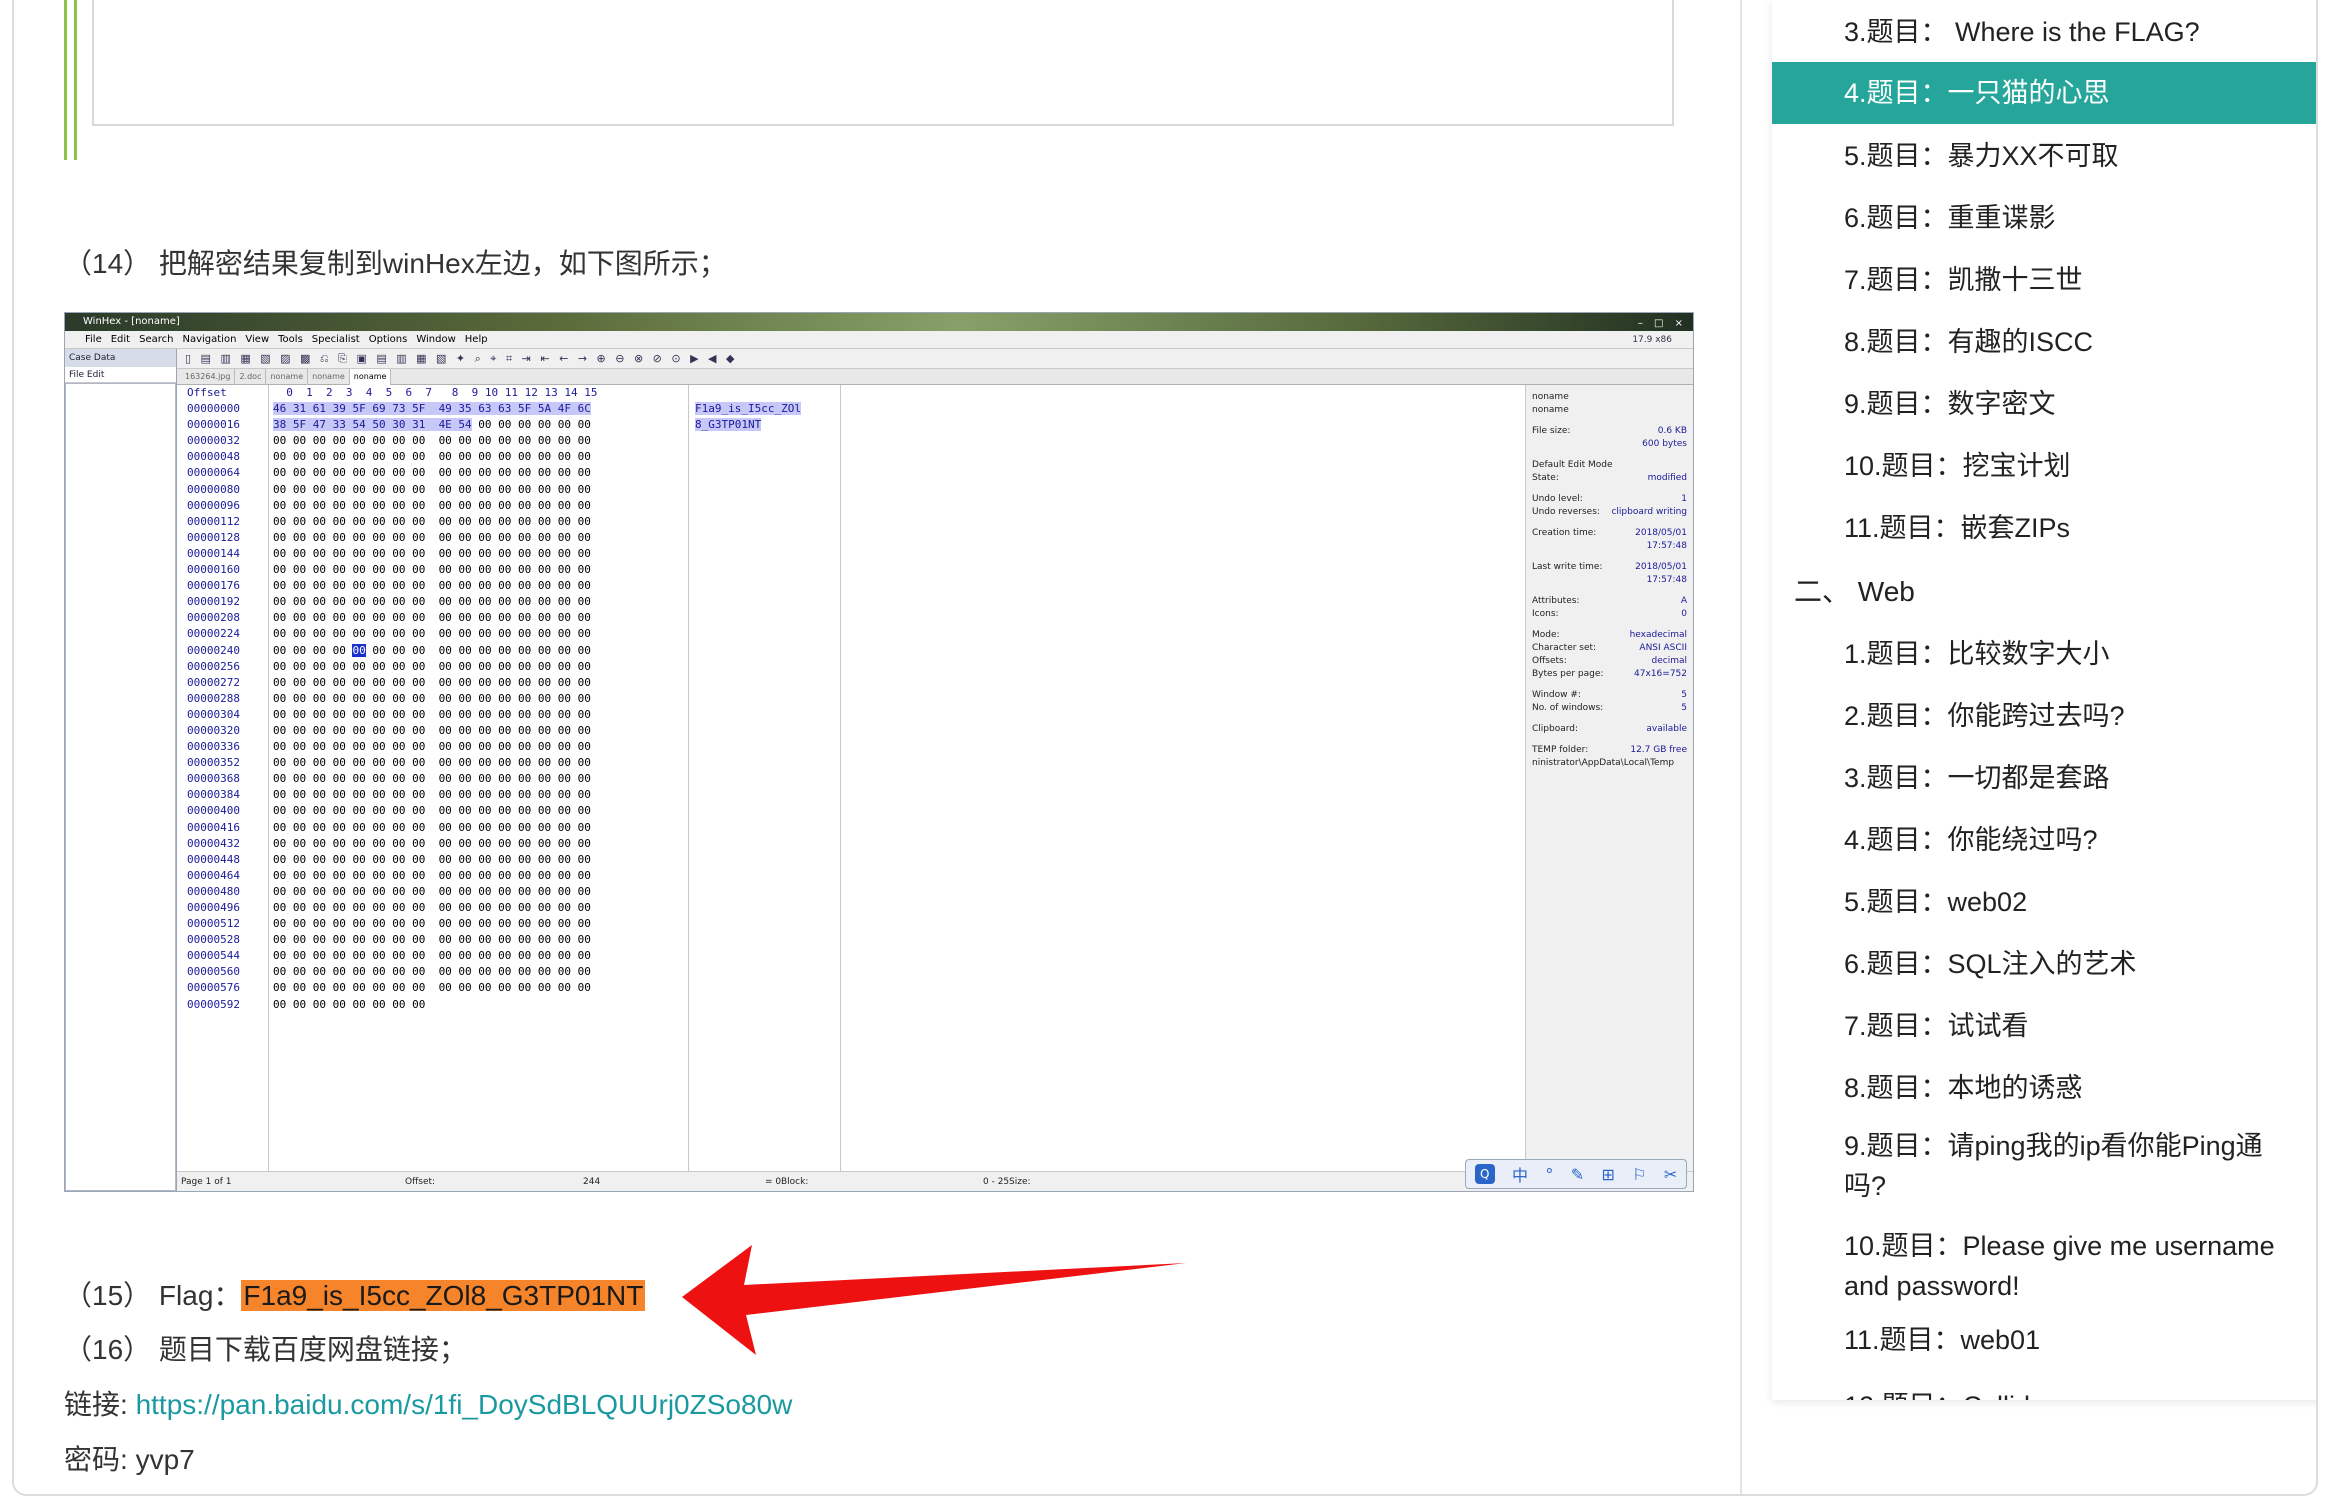  I want to click on menu-item-file: File, so click(93, 339).